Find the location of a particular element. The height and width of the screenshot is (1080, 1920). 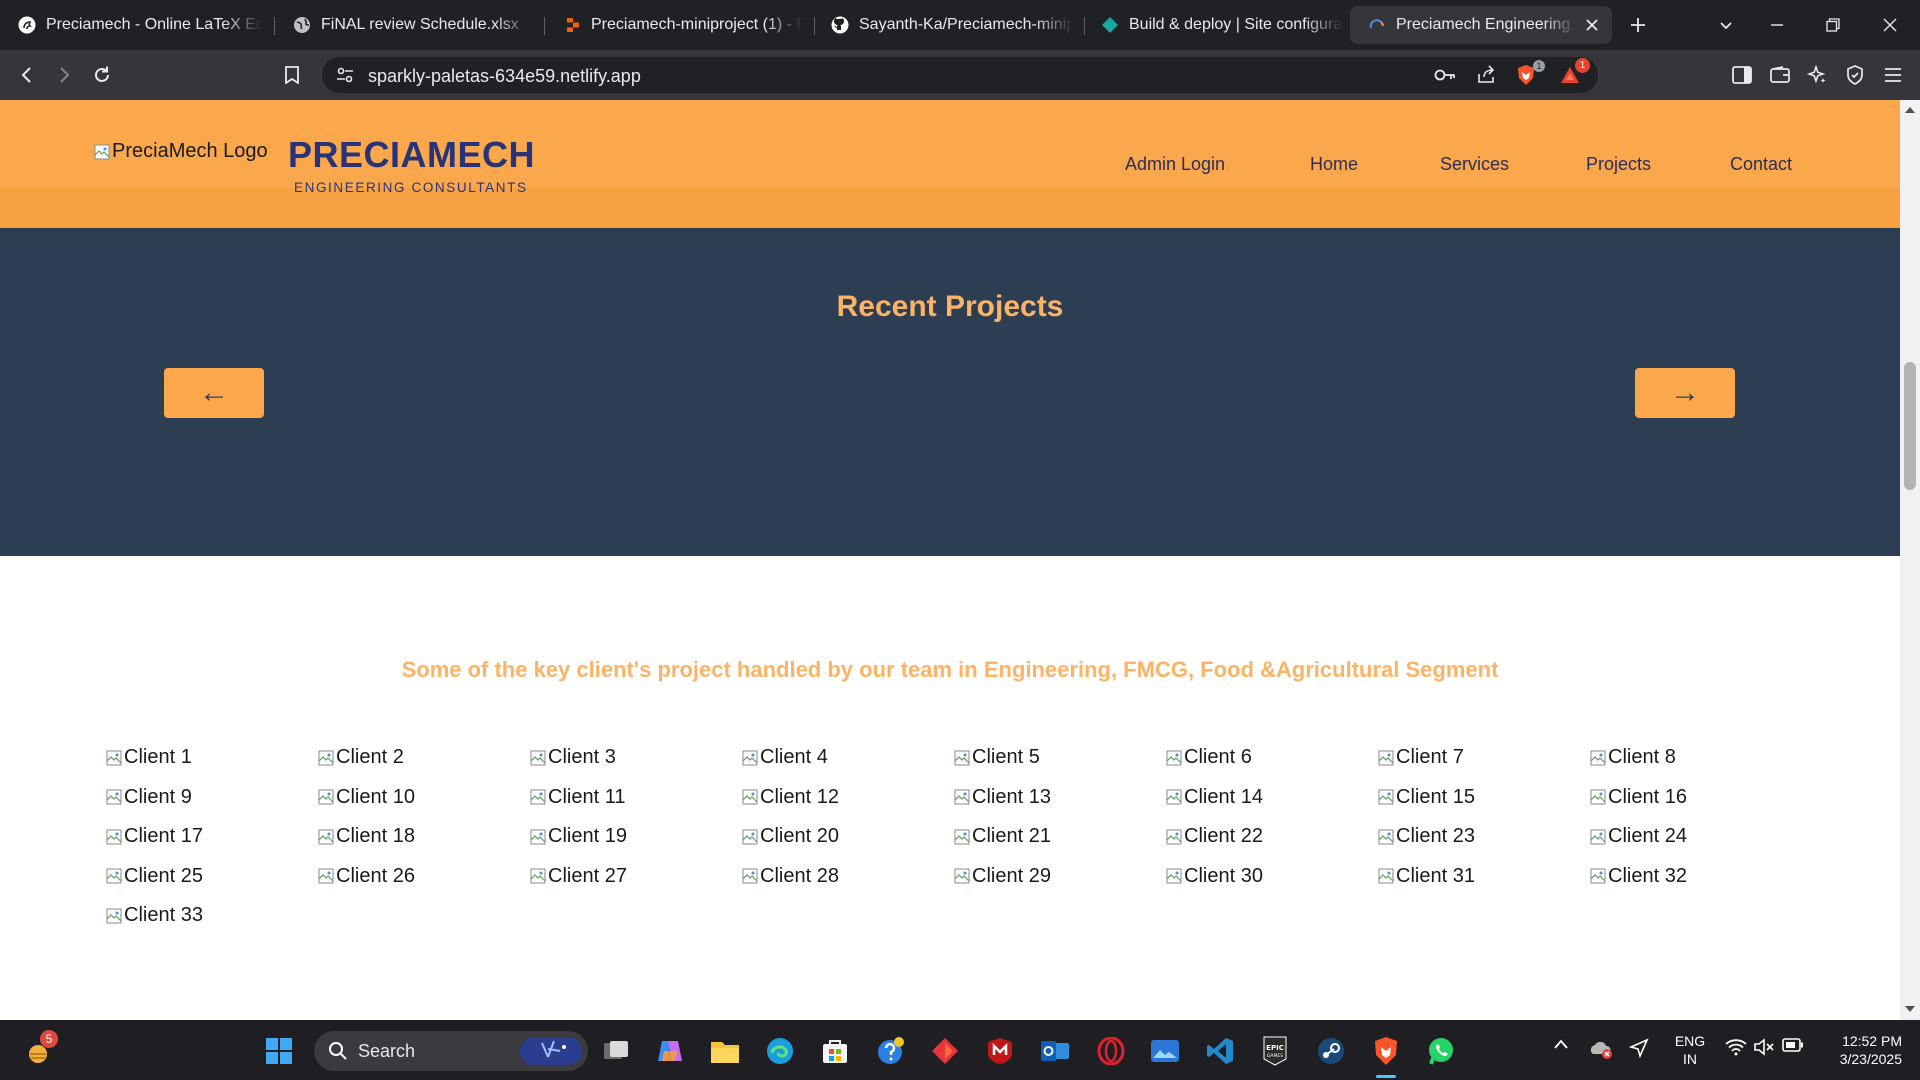

scroll-down-icon is located at coordinates (1910, 1009).